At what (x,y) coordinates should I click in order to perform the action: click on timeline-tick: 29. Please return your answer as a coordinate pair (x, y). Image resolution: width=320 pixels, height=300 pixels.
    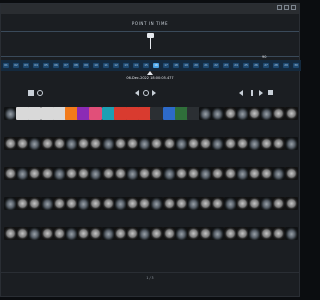
    Looking at the image, I should click on (286, 65).